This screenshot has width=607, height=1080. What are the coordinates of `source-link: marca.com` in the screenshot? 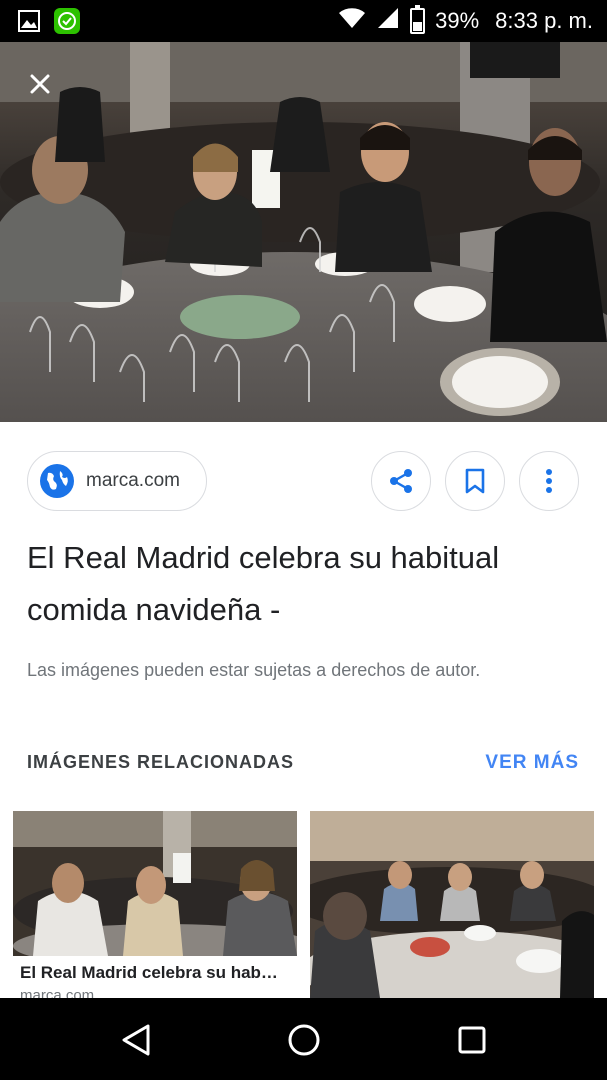 It's located at (117, 481).